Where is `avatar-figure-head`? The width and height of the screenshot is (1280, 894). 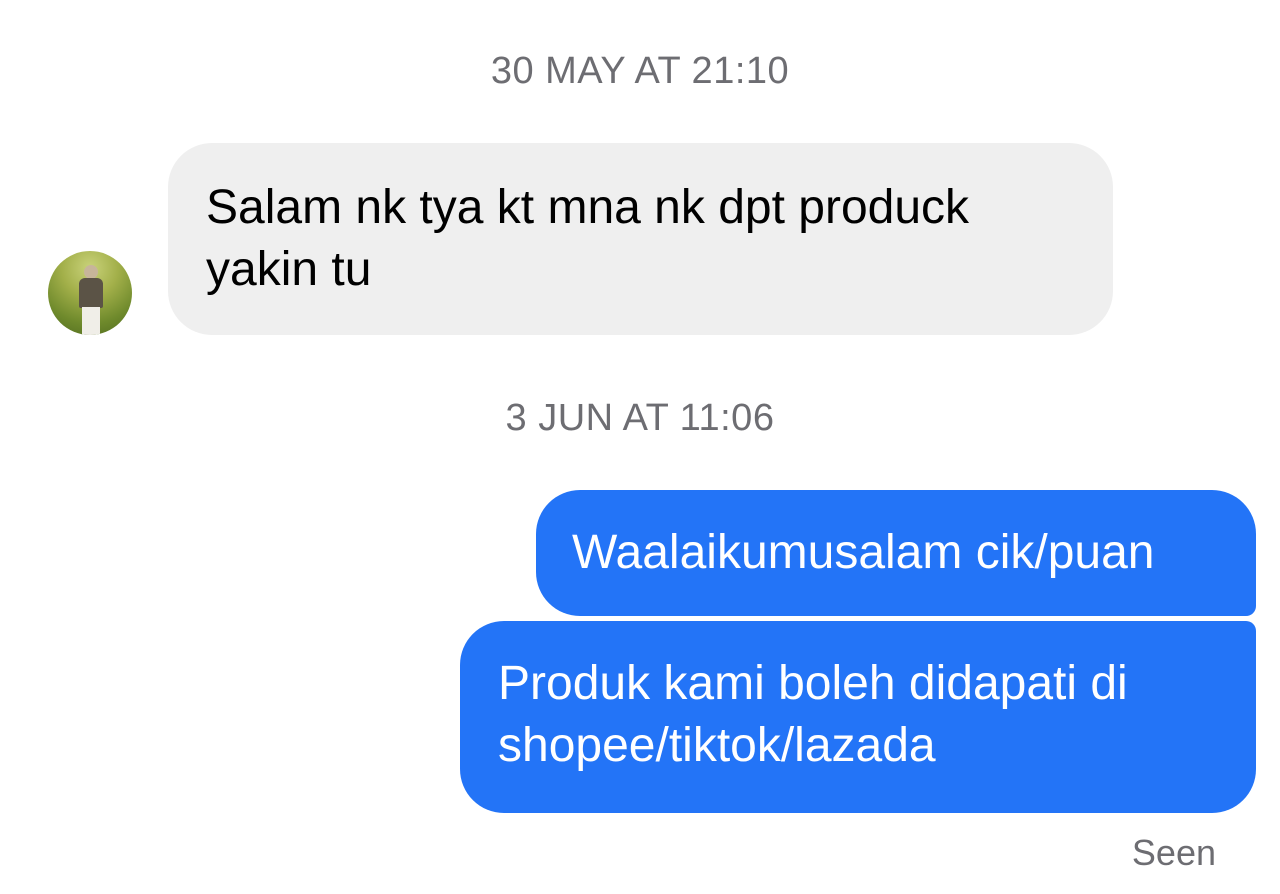
avatar-figure-head is located at coordinates (91, 272).